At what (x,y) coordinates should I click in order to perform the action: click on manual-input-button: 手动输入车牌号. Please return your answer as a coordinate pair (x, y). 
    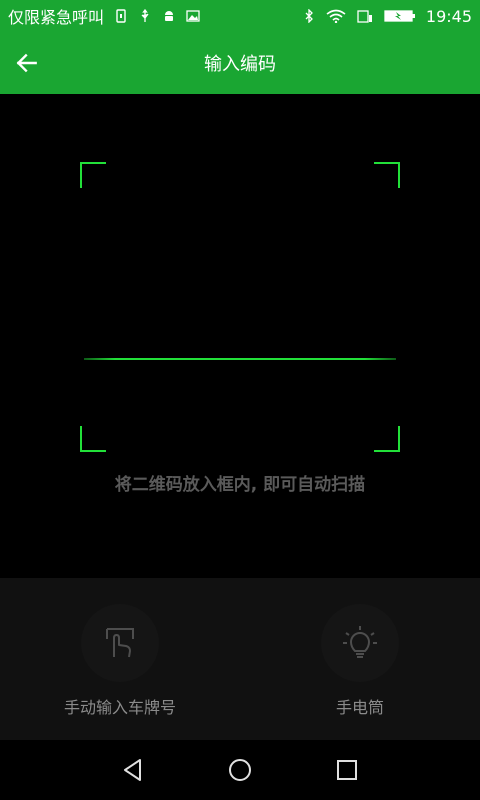
    Looking at the image, I should click on (120, 659).